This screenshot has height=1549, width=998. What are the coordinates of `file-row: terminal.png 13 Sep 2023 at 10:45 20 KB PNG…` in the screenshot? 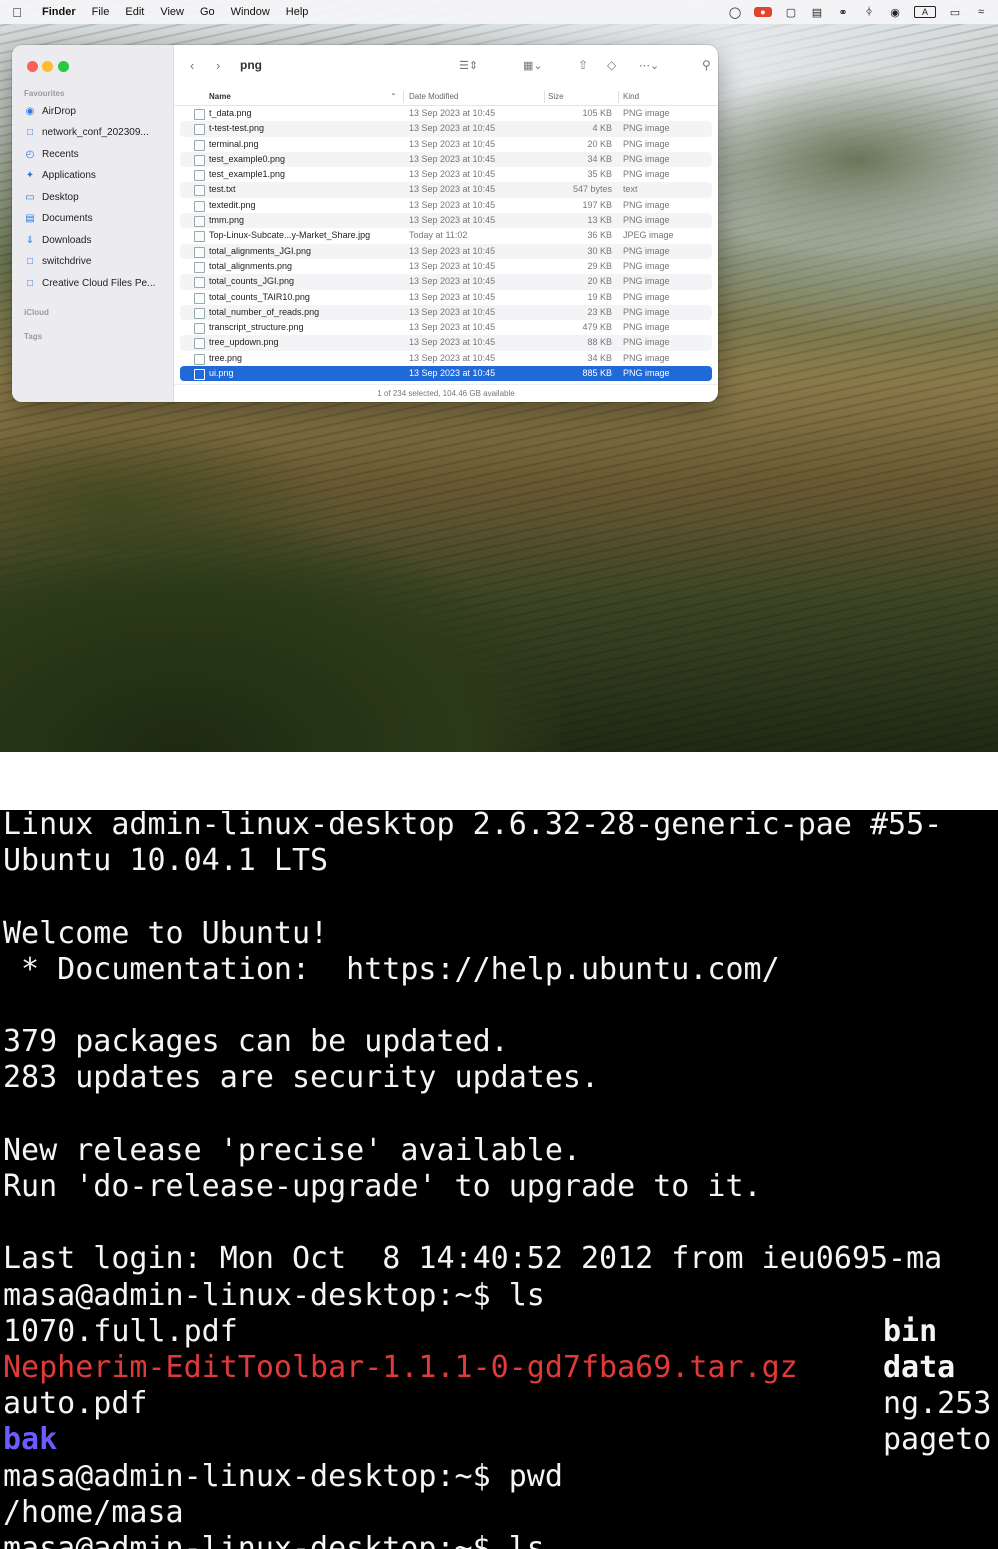 It's located at (446, 144).